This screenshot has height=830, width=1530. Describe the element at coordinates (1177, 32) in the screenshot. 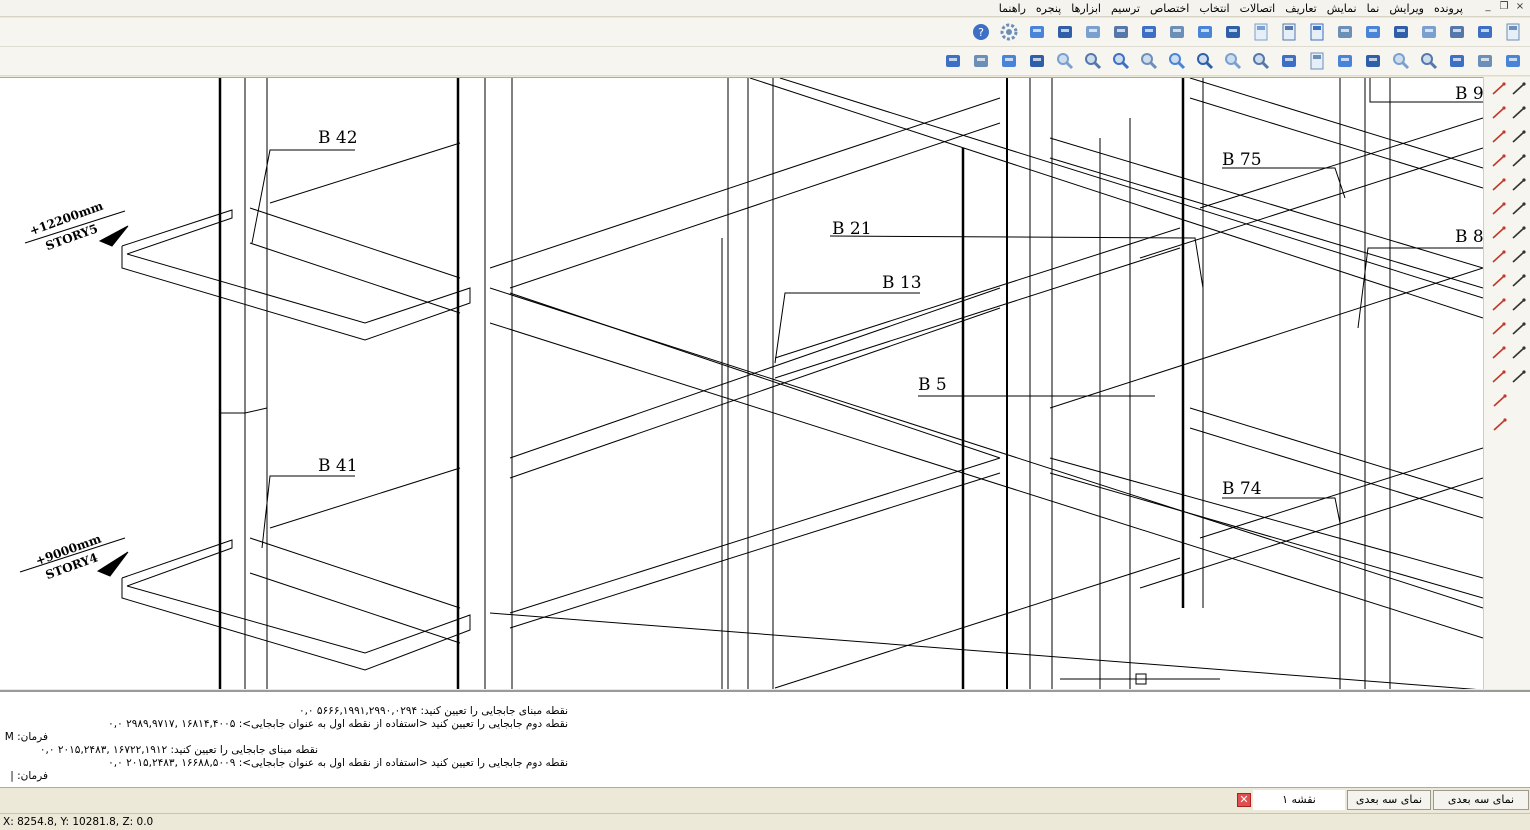

I see `cube-icon` at that location.